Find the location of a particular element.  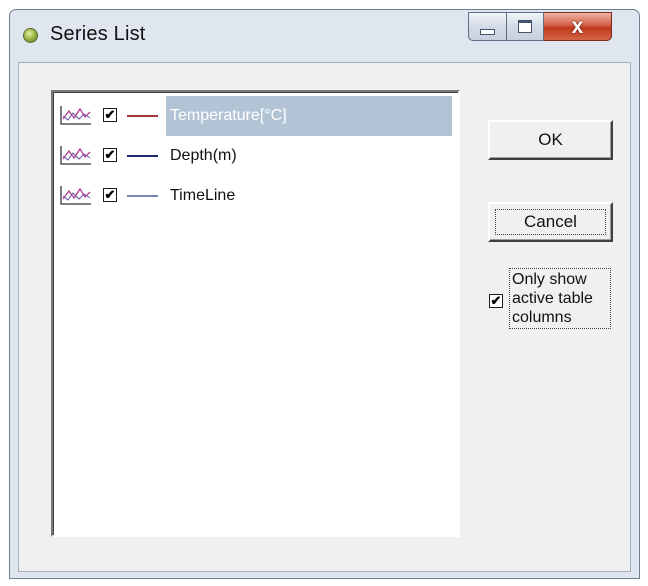

close-icon: x is located at coordinates (577, 26).